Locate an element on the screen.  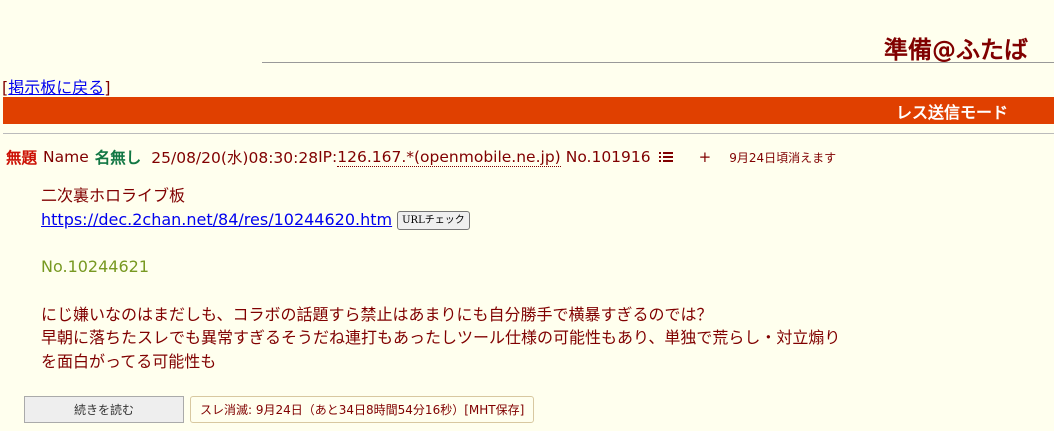
post-menu-icon is located at coordinates (665, 157).